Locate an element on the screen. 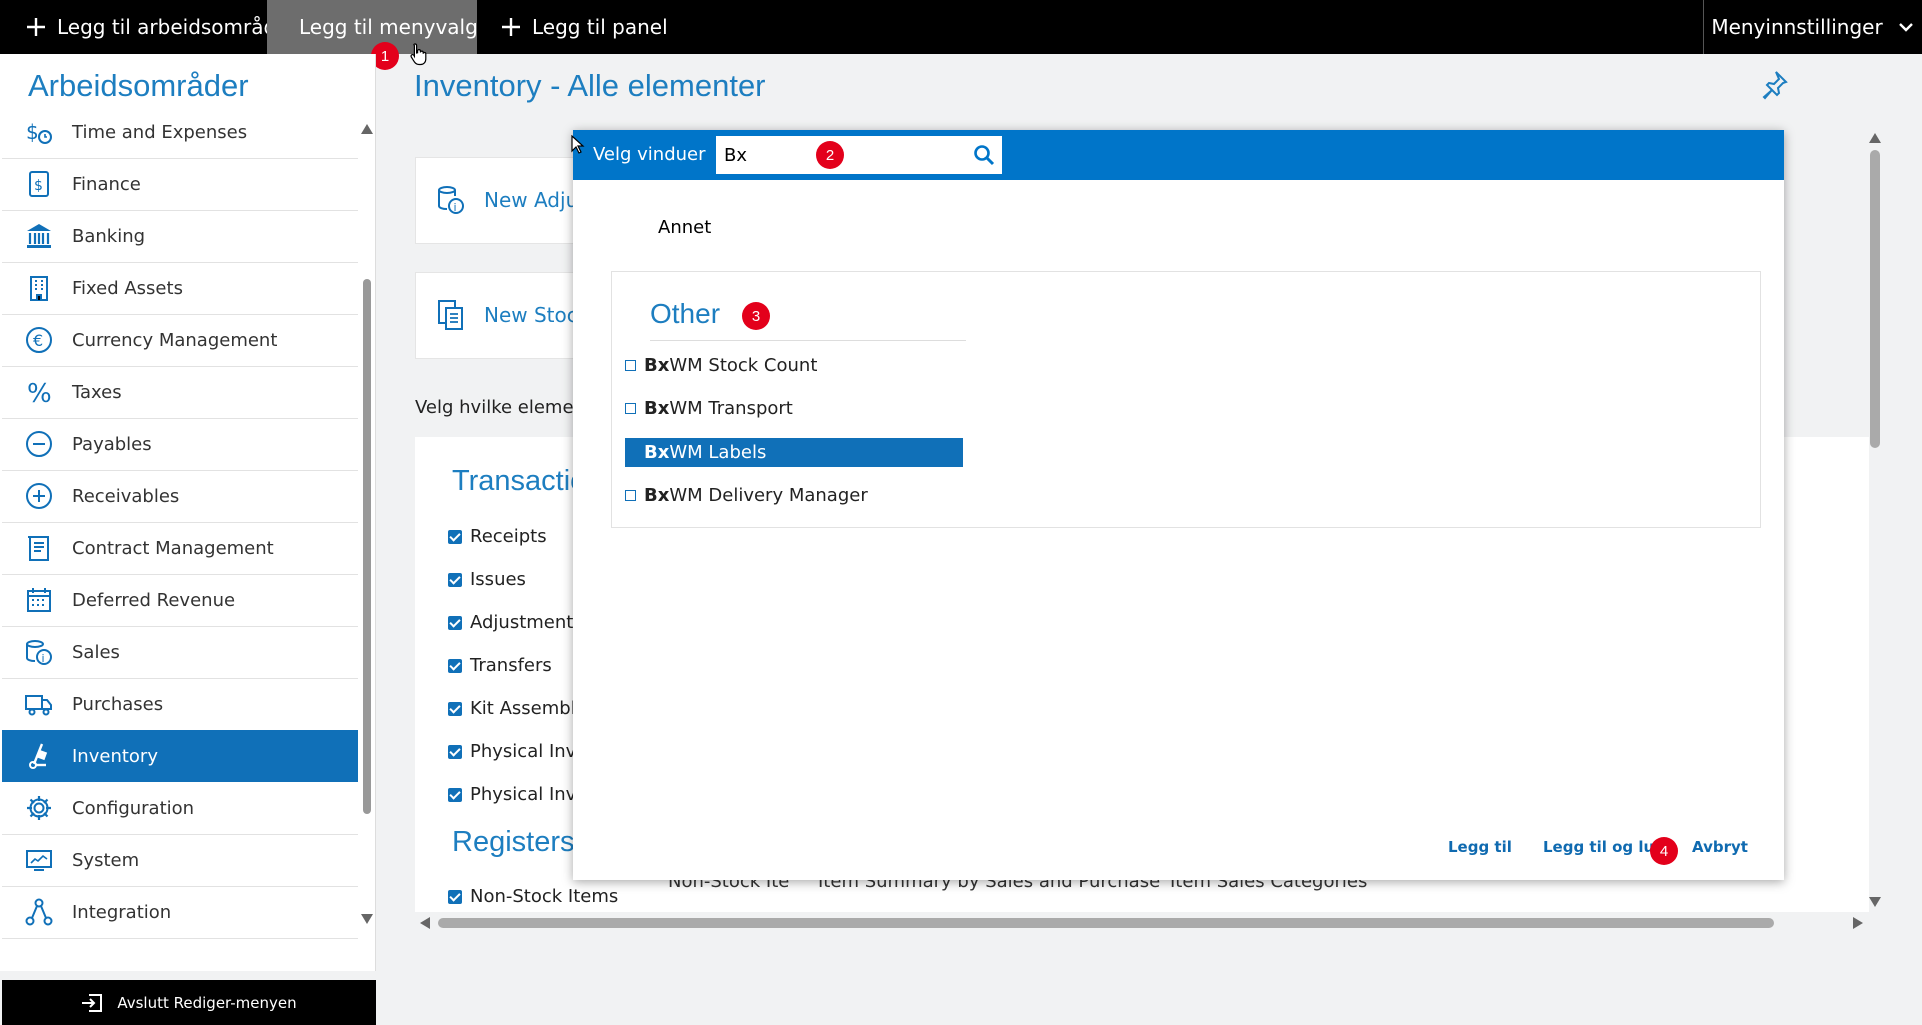 The height and width of the screenshot is (1025, 1922). sidebar-item-deferred-revenue: Deferred Revenue is located at coordinates (180, 600).